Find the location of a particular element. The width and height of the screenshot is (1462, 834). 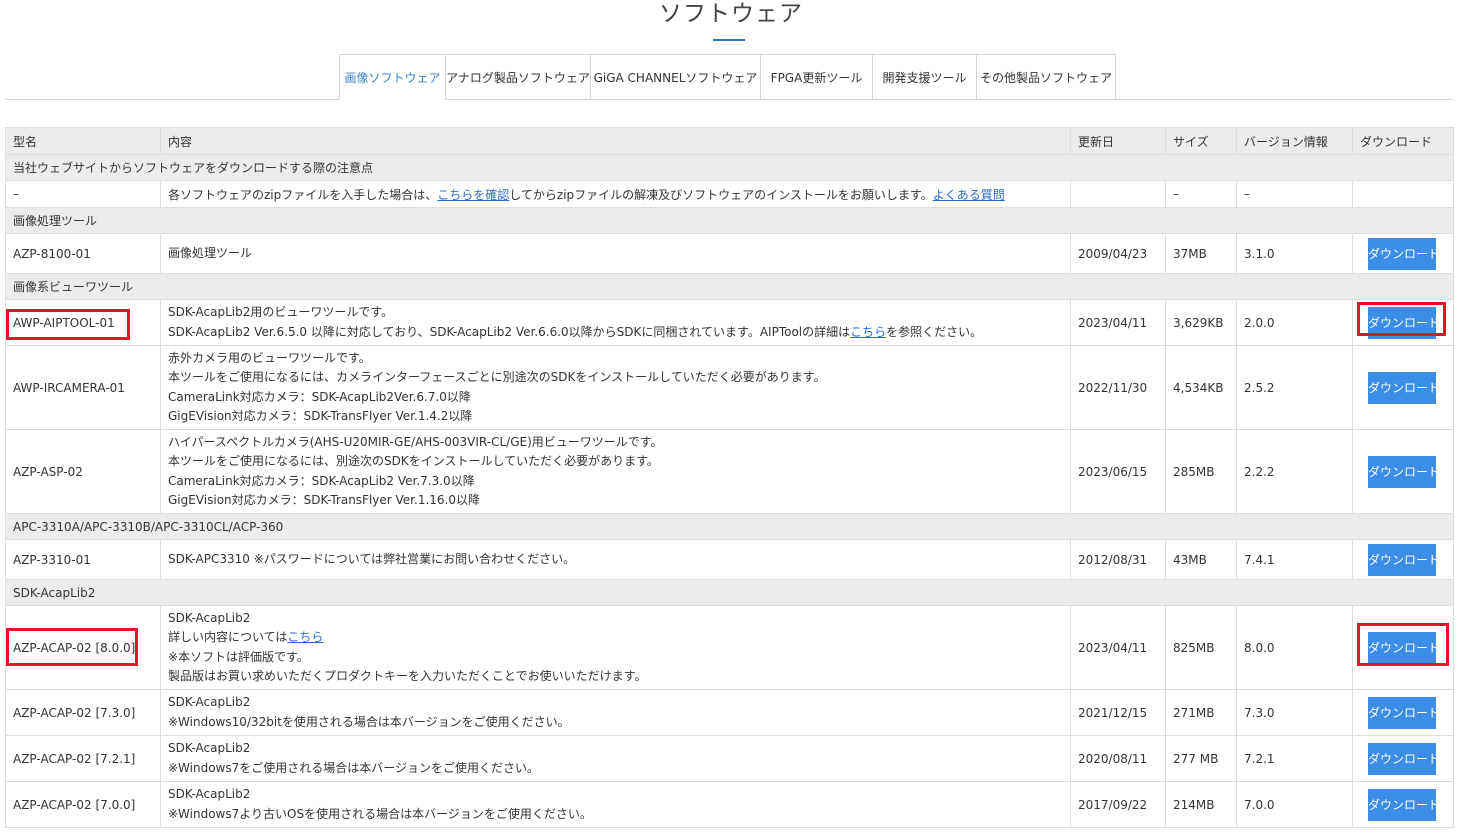

model-cell: AZP-ACAP-02 [7.3.0] is located at coordinates (83, 712).